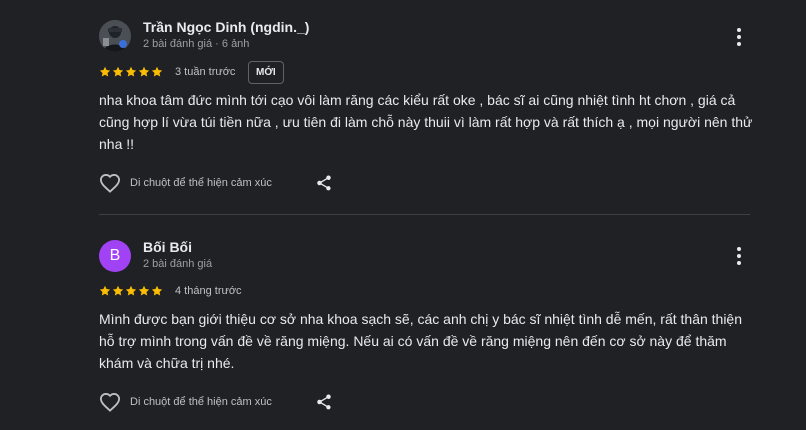 This screenshot has width=806, height=430. I want to click on review-time: 4 tháng trước, so click(208, 291).